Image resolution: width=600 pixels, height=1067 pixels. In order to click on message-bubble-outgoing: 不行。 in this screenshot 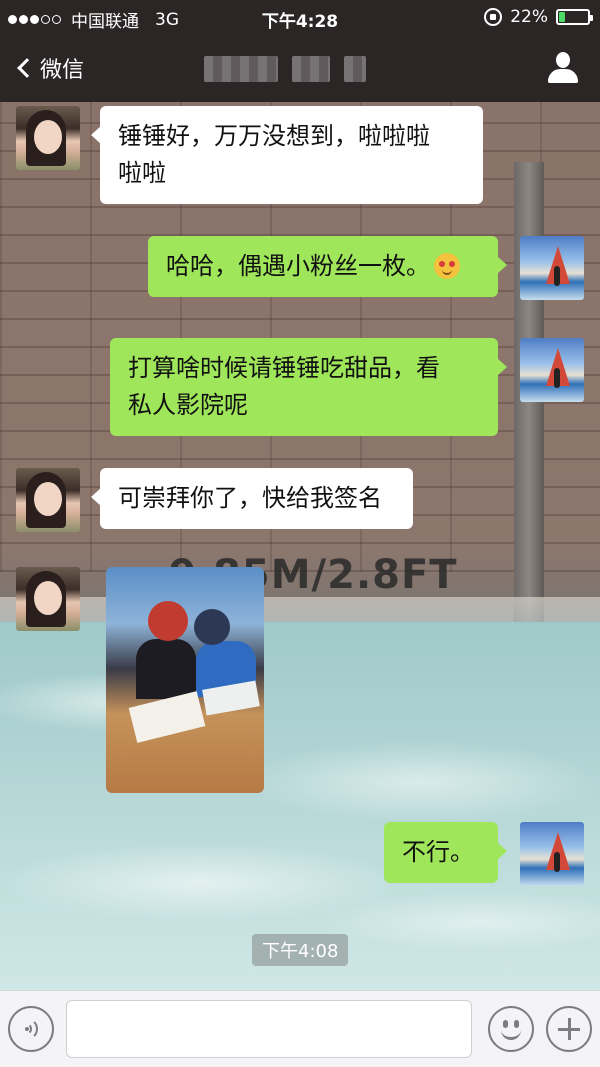, I will do `click(445, 852)`.